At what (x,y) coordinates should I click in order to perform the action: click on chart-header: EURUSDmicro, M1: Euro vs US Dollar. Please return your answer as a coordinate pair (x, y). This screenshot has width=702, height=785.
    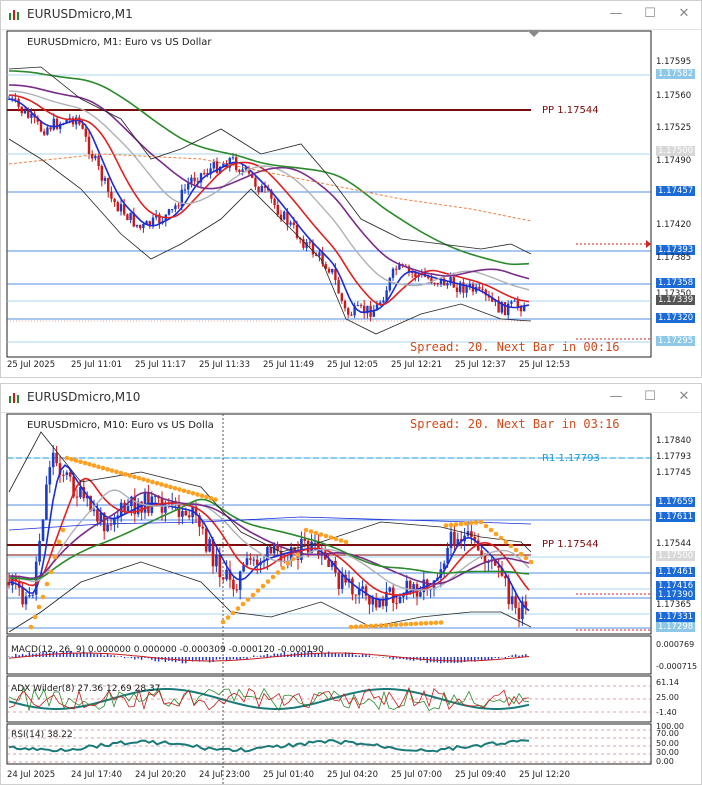
    Looking at the image, I should click on (119, 42).